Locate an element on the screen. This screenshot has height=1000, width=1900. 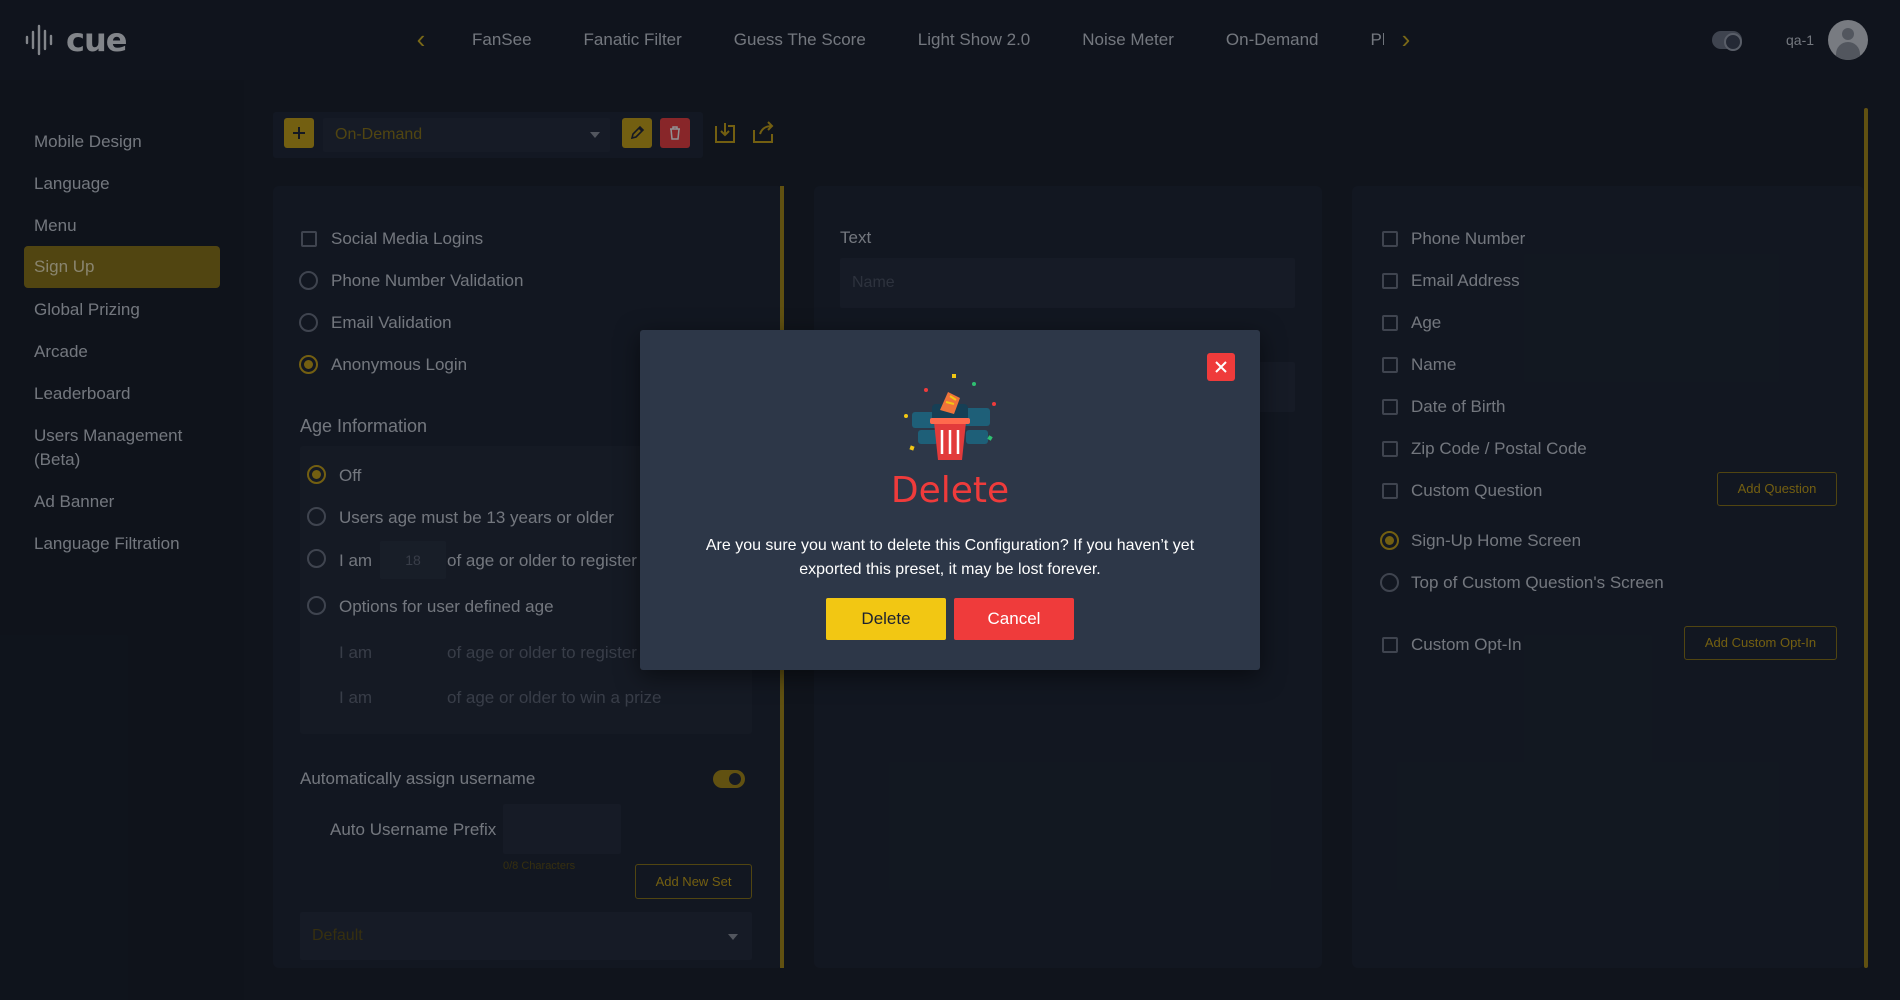
confirm-delete-button: Delete is located at coordinates (886, 619).